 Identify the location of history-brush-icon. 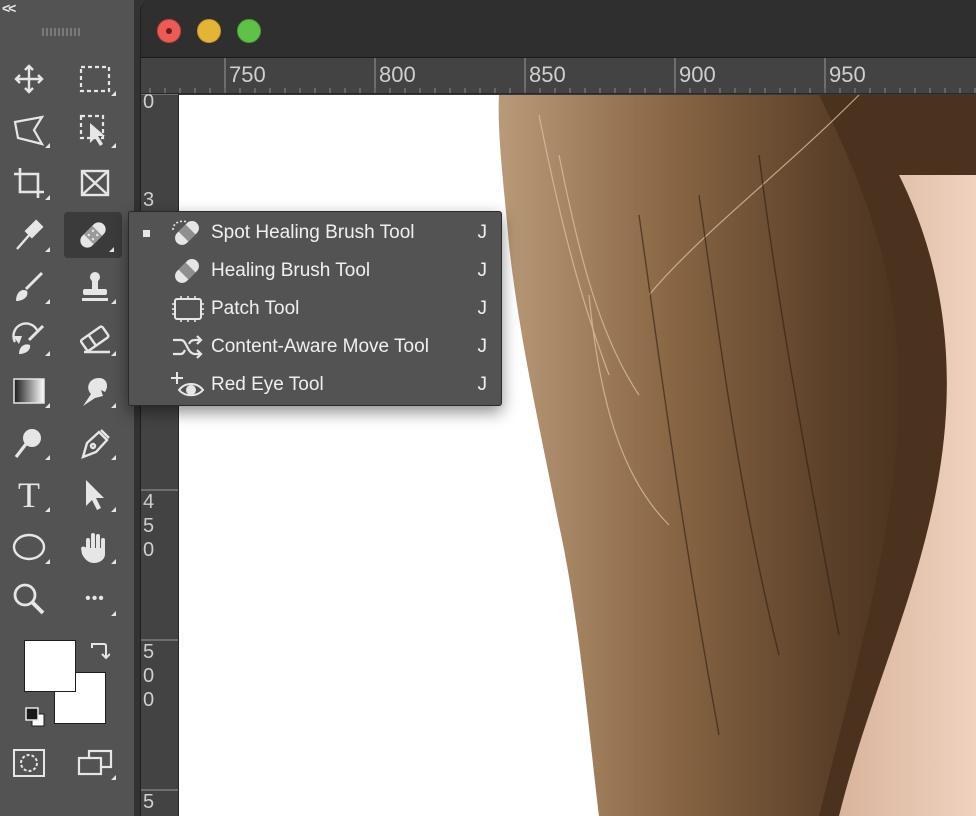
(28, 338).